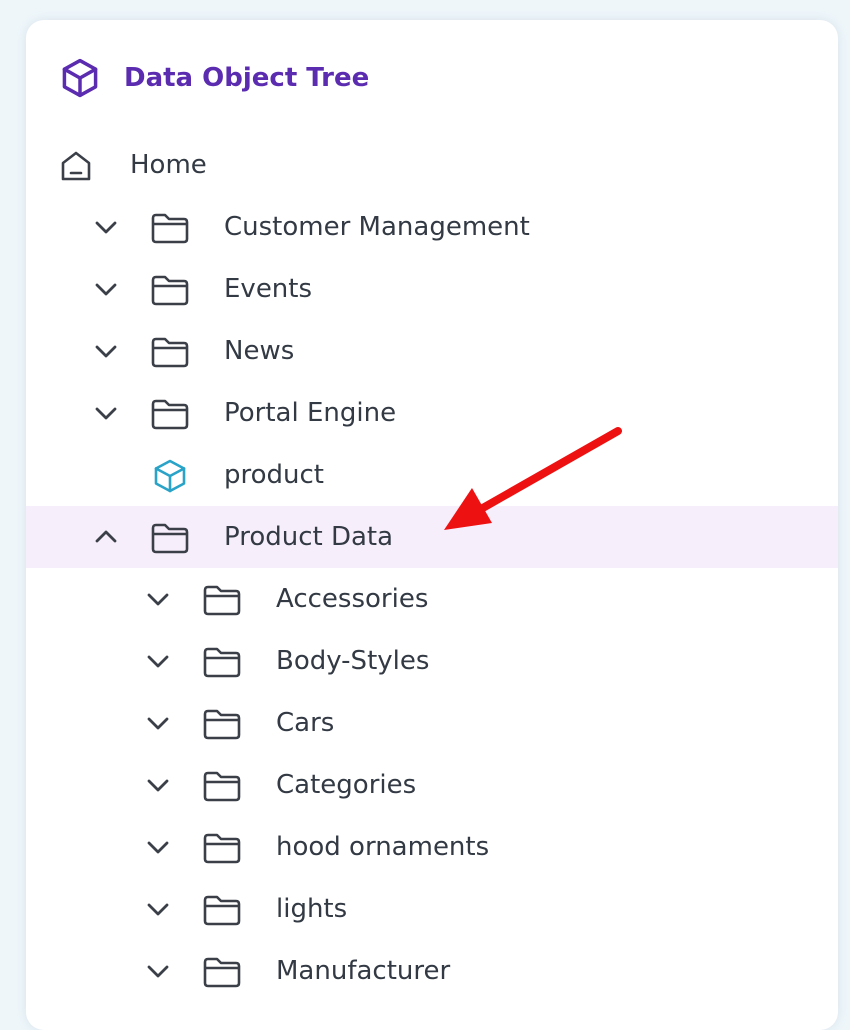 The image size is (850, 1030). What do you see at coordinates (309, 537) in the screenshot?
I see `tree-item-label: Product Data` at bounding box center [309, 537].